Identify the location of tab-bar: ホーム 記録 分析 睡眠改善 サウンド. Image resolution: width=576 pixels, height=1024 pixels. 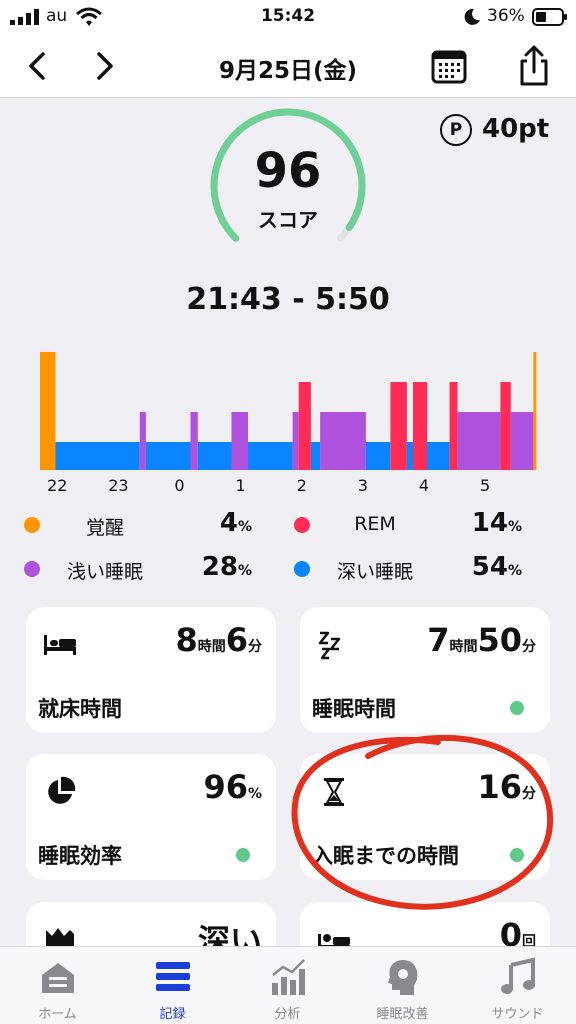
(288, 985).